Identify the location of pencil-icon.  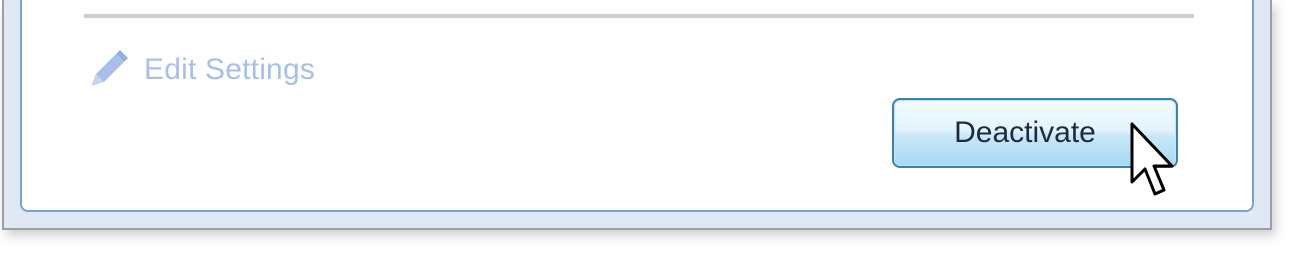
(109, 70).